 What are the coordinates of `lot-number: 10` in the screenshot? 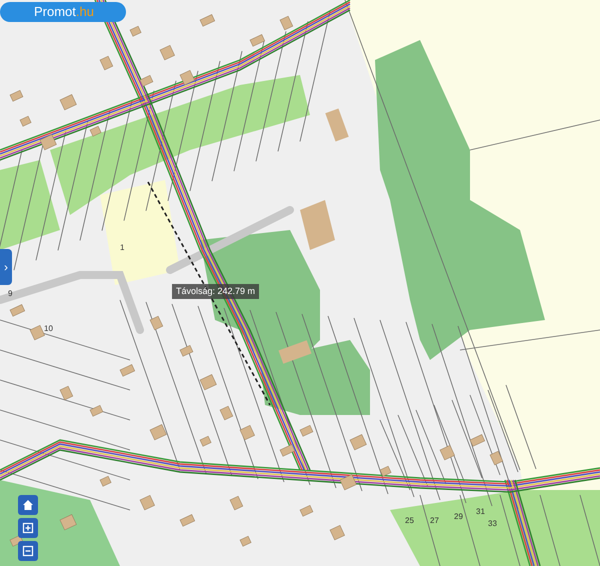 It's located at (48, 329).